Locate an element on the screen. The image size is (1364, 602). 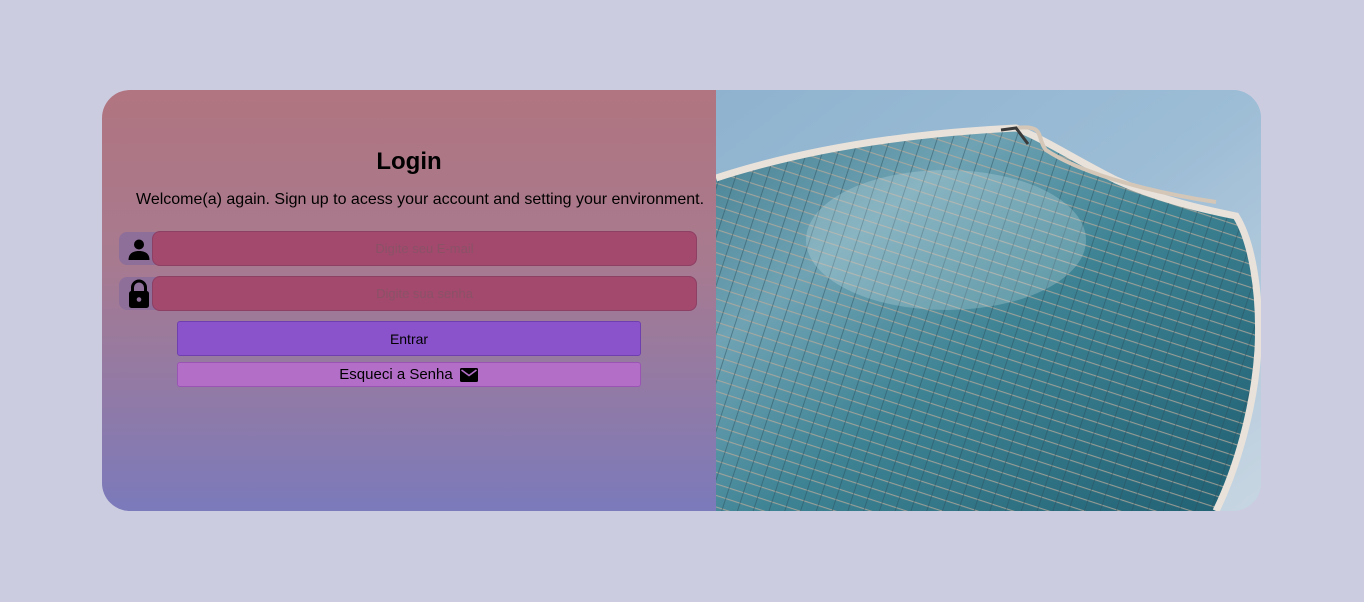
page-title: Login is located at coordinates (409, 161).